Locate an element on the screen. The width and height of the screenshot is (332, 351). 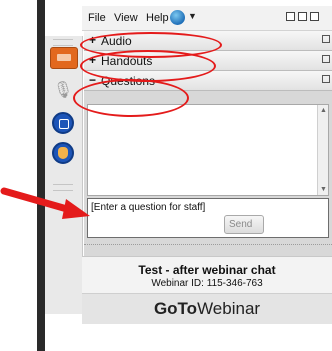
webinar-id: Webinar ID: 115-346-763 is located at coordinates (207, 283).